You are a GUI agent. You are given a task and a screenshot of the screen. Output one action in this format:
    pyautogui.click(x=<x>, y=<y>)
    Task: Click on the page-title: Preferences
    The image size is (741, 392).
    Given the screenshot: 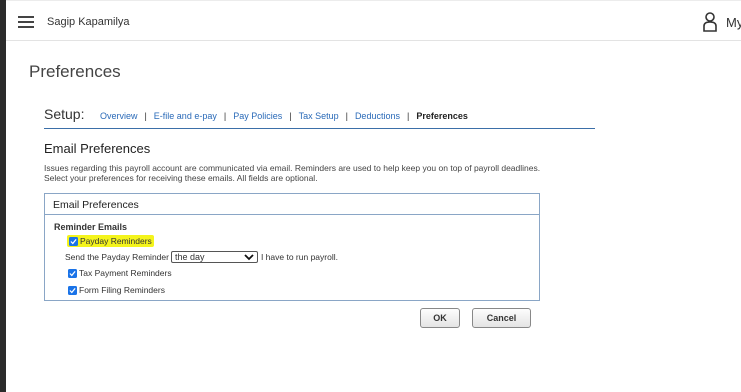 What is the action you would take?
    pyautogui.click(x=75, y=71)
    